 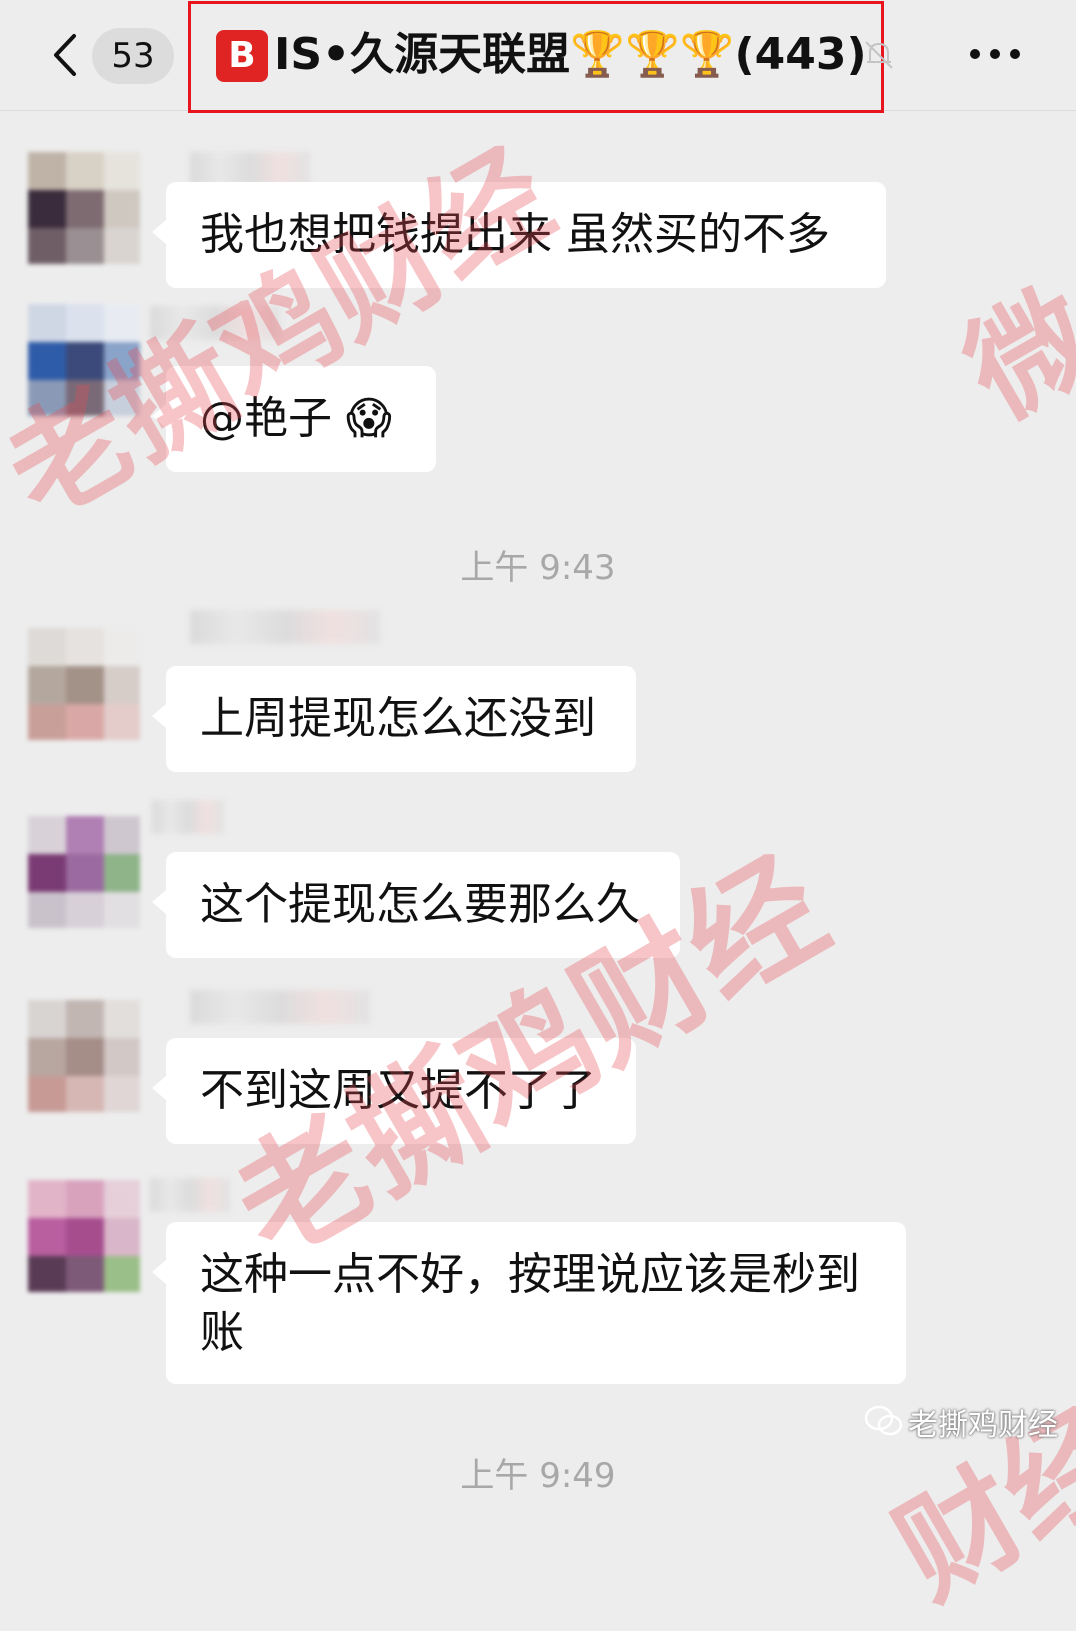 What do you see at coordinates (242, 56) in the screenshot?
I see `group-badge-icon: B` at bounding box center [242, 56].